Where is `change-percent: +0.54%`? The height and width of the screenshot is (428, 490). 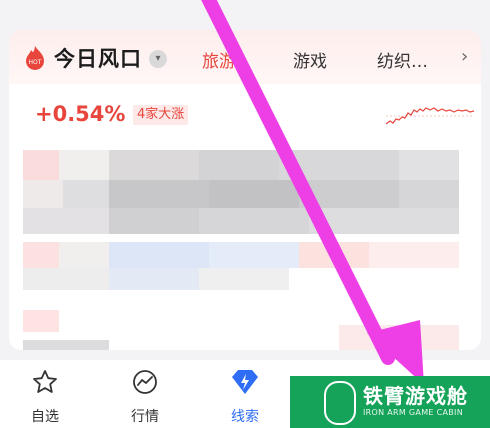
change-percent: +0.54% is located at coordinates (80, 114).